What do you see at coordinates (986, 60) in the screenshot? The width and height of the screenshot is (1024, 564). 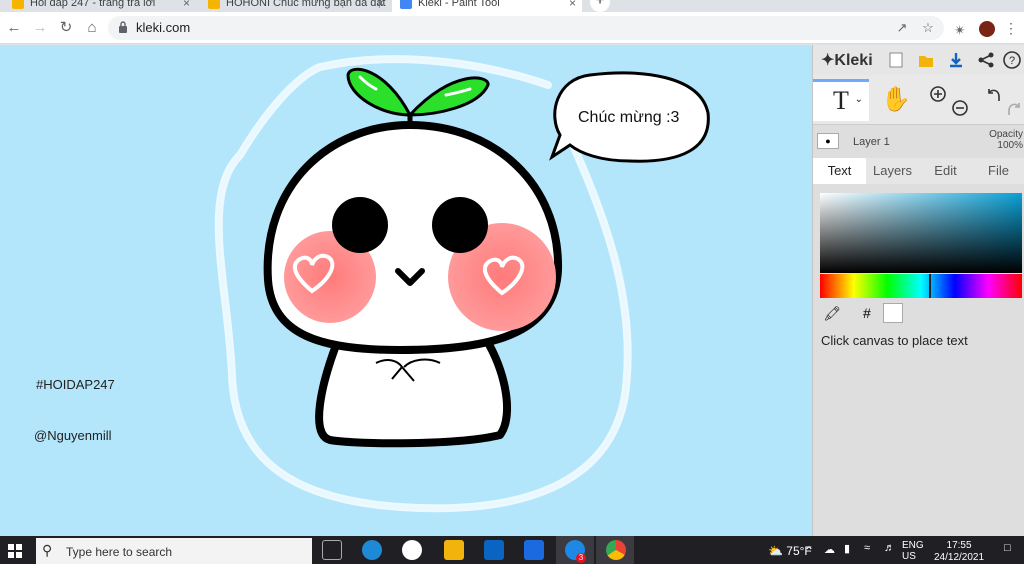 I see `share-icon` at bounding box center [986, 60].